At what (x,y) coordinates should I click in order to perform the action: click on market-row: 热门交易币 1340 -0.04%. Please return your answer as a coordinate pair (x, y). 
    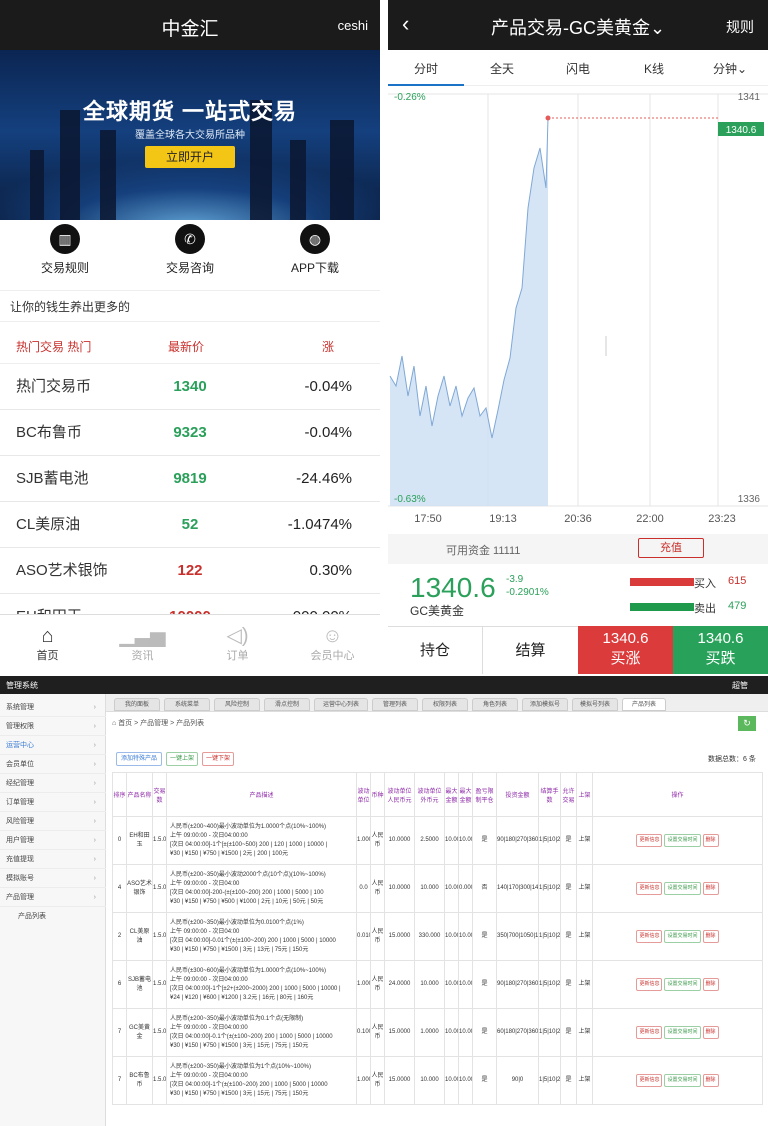
    Looking at the image, I should click on (190, 387).